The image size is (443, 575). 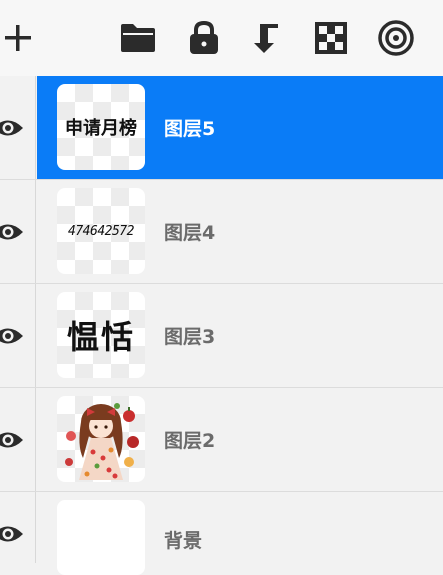 I want to click on lock-icon, so click(x=204, y=38).